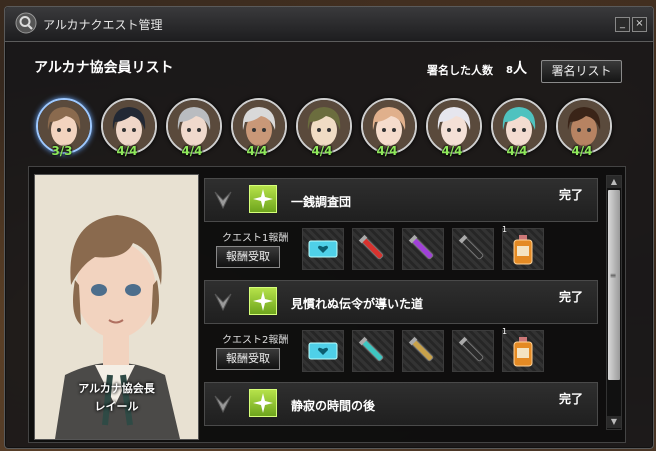  I want to click on signed-count: 8人, so click(516, 68).